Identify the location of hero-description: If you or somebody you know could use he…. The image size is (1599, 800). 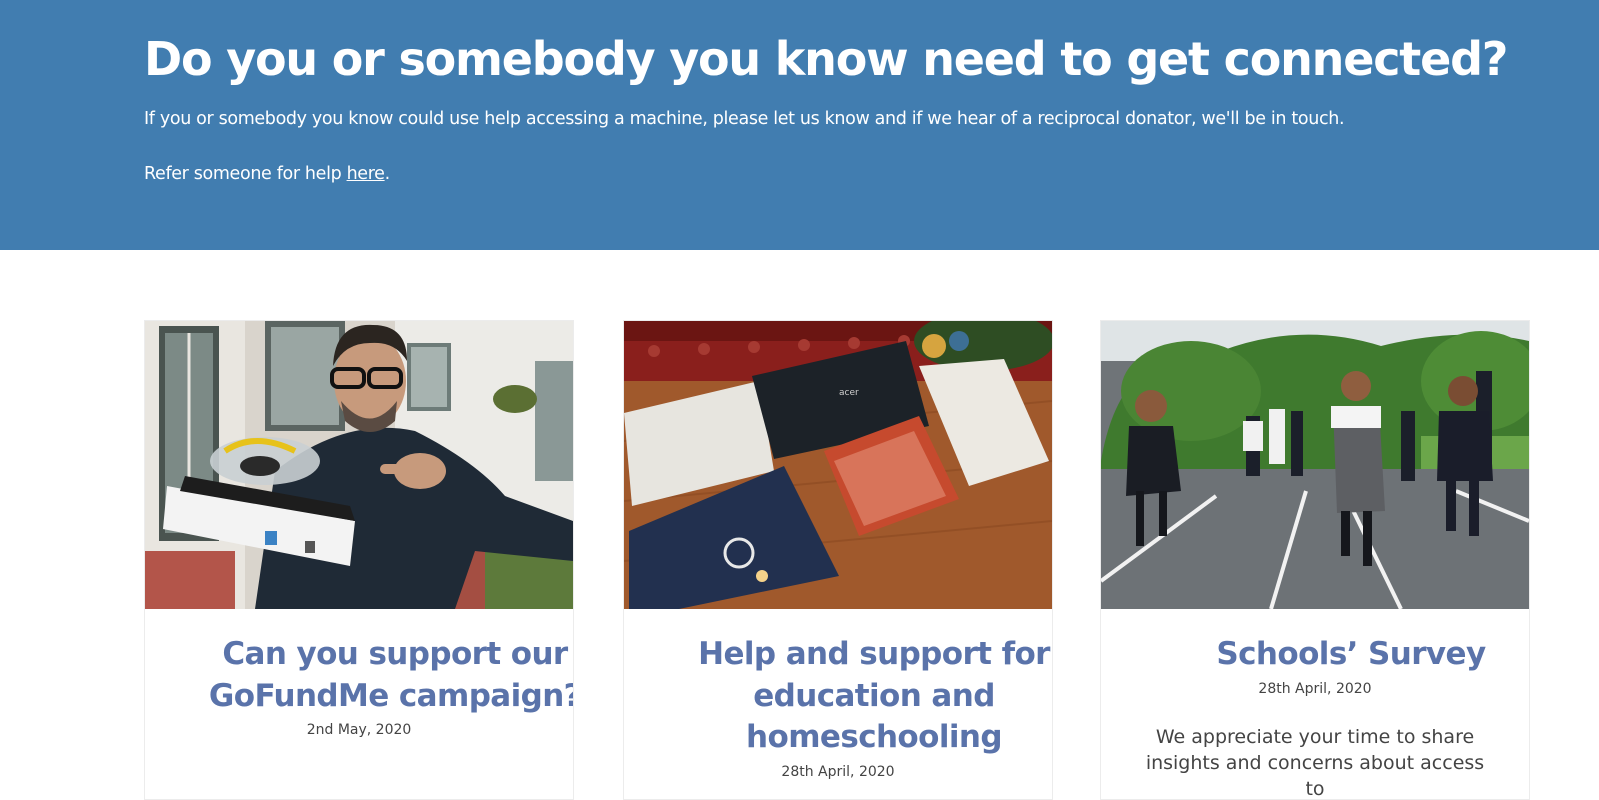
(804, 119).